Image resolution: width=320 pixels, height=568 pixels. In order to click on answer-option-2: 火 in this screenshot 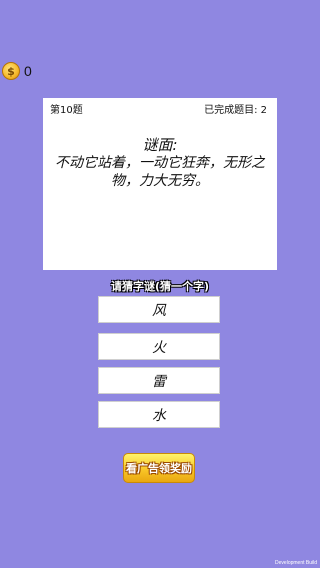, I will do `click(159, 346)`.